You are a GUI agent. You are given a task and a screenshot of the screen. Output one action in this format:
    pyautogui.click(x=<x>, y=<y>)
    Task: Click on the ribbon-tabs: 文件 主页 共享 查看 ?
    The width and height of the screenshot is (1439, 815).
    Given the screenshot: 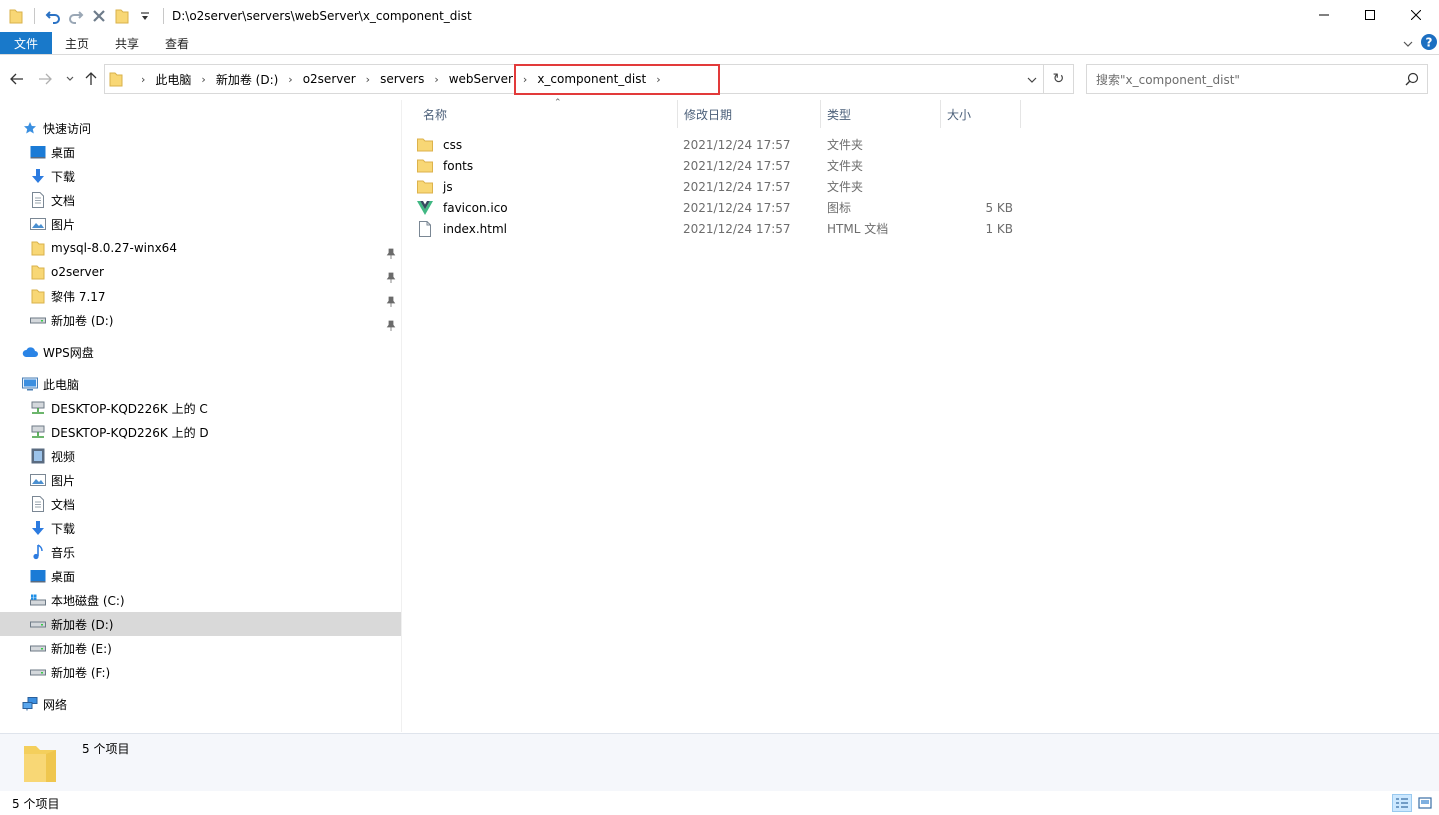 What is the action you would take?
    pyautogui.click(x=719, y=43)
    